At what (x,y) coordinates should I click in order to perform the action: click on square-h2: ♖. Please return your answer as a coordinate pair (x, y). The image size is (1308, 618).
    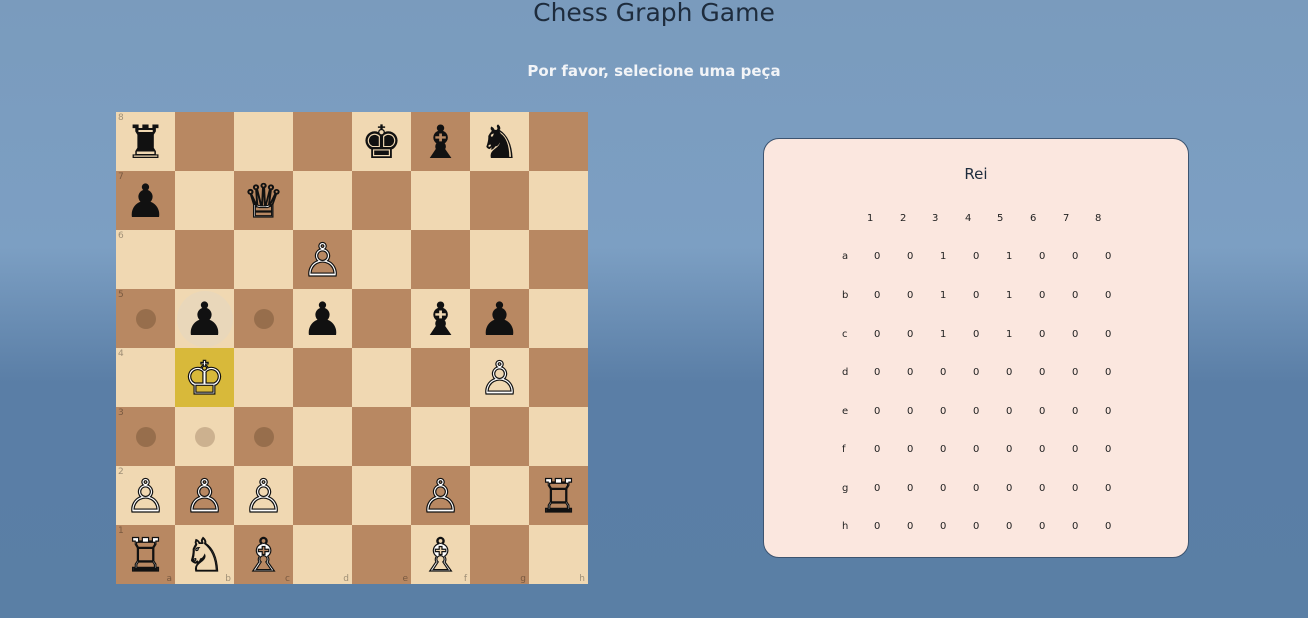
    Looking at the image, I should click on (558, 495).